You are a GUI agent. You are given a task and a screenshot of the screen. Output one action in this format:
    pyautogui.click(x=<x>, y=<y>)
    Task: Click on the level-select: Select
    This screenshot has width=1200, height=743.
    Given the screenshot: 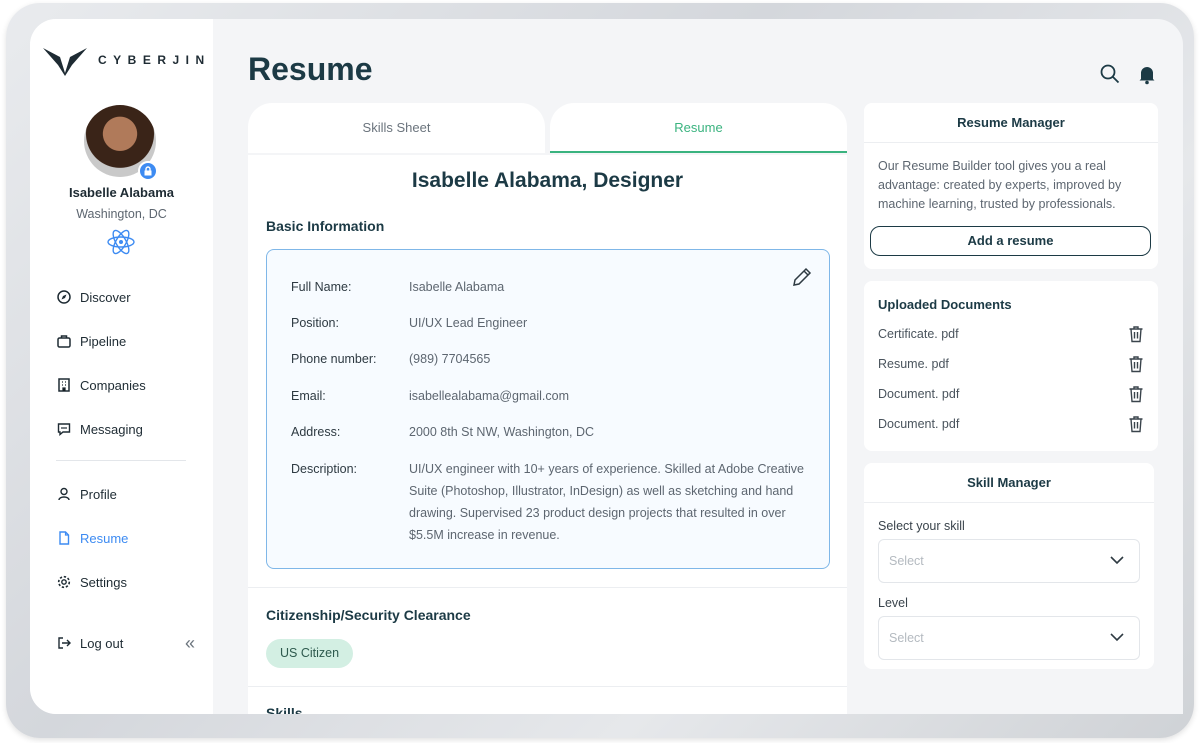 What is the action you would take?
    pyautogui.click(x=1009, y=638)
    